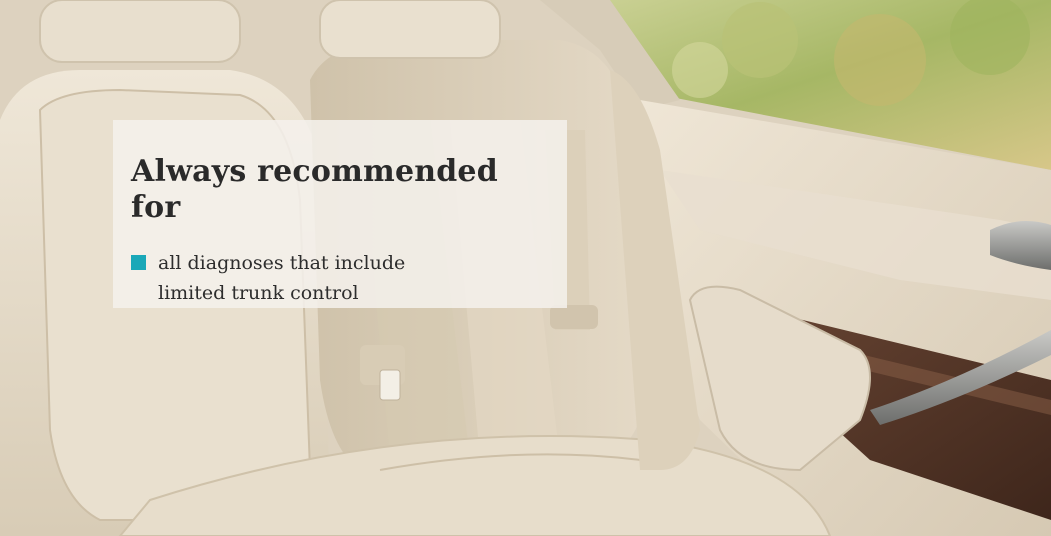 The height and width of the screenshot is (536, 1051). I want to click on headrest-left, so click(140, 31).